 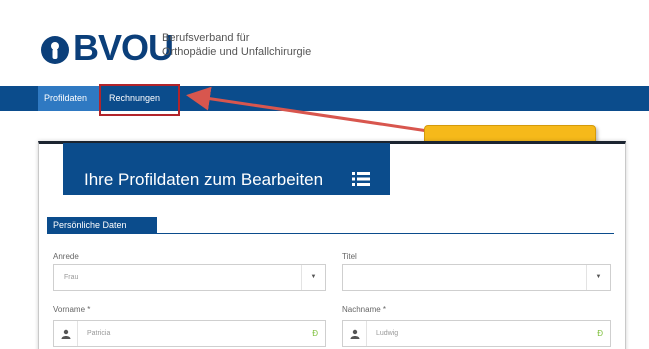 What do you see at coordinates (237, 52) in the screenshot?
I see `logo-subtitle-line2: Orthopädie und Unfallchirurgie` at bounding box center [237, 52].